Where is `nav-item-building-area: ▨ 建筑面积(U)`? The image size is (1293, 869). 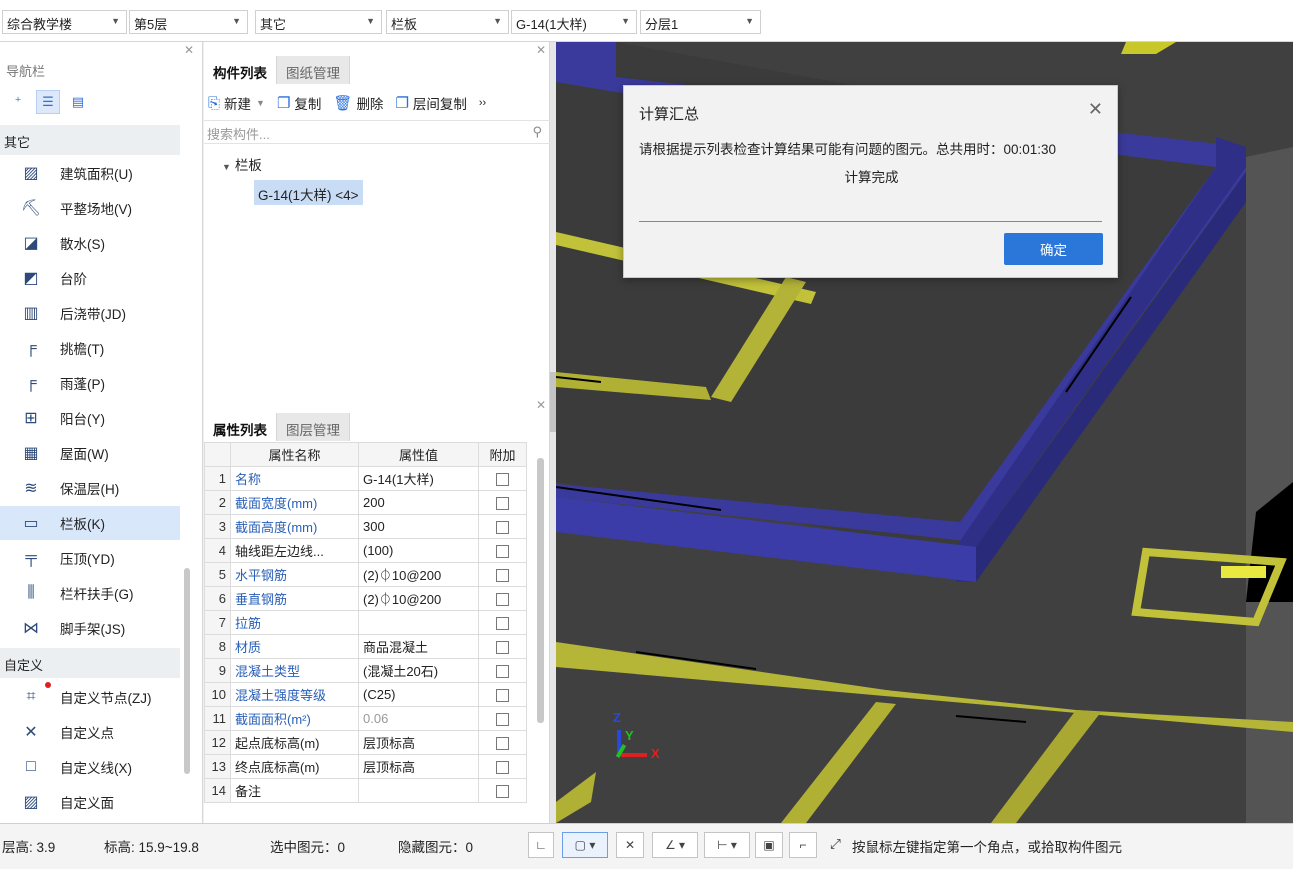
nav-item-building-area: ▨ 建筑面积(U) is located at coordinates (90, 173).